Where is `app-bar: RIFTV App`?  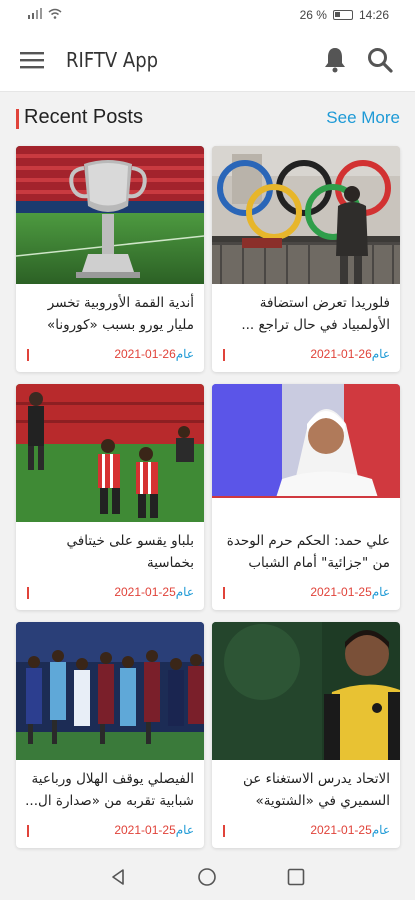
app-bar: RIFTV App is located at coordinates (207, 61).